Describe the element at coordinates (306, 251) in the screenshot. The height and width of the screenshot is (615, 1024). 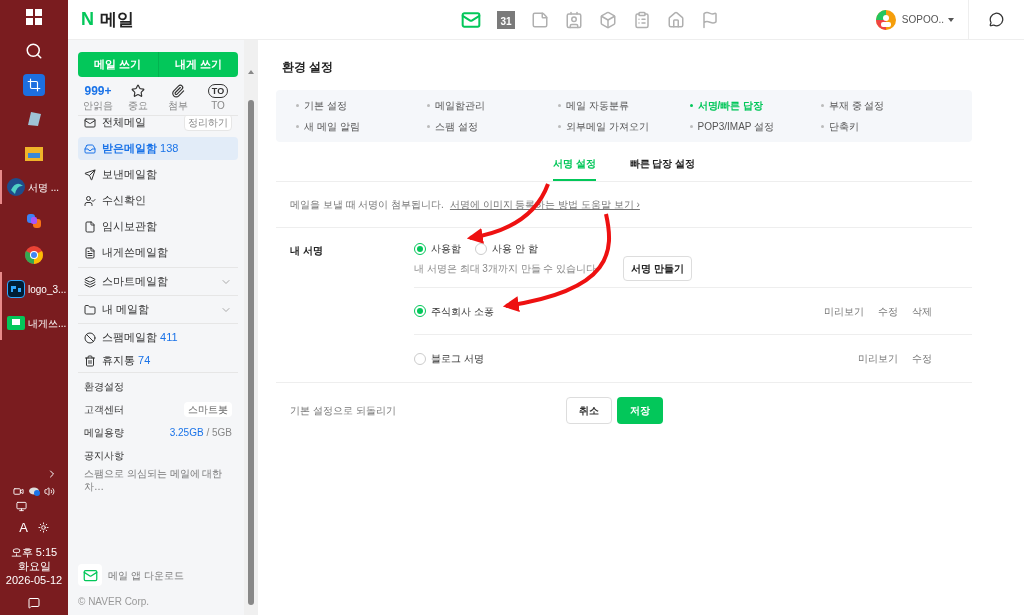
I see `field-label: 내 서명` at that location.